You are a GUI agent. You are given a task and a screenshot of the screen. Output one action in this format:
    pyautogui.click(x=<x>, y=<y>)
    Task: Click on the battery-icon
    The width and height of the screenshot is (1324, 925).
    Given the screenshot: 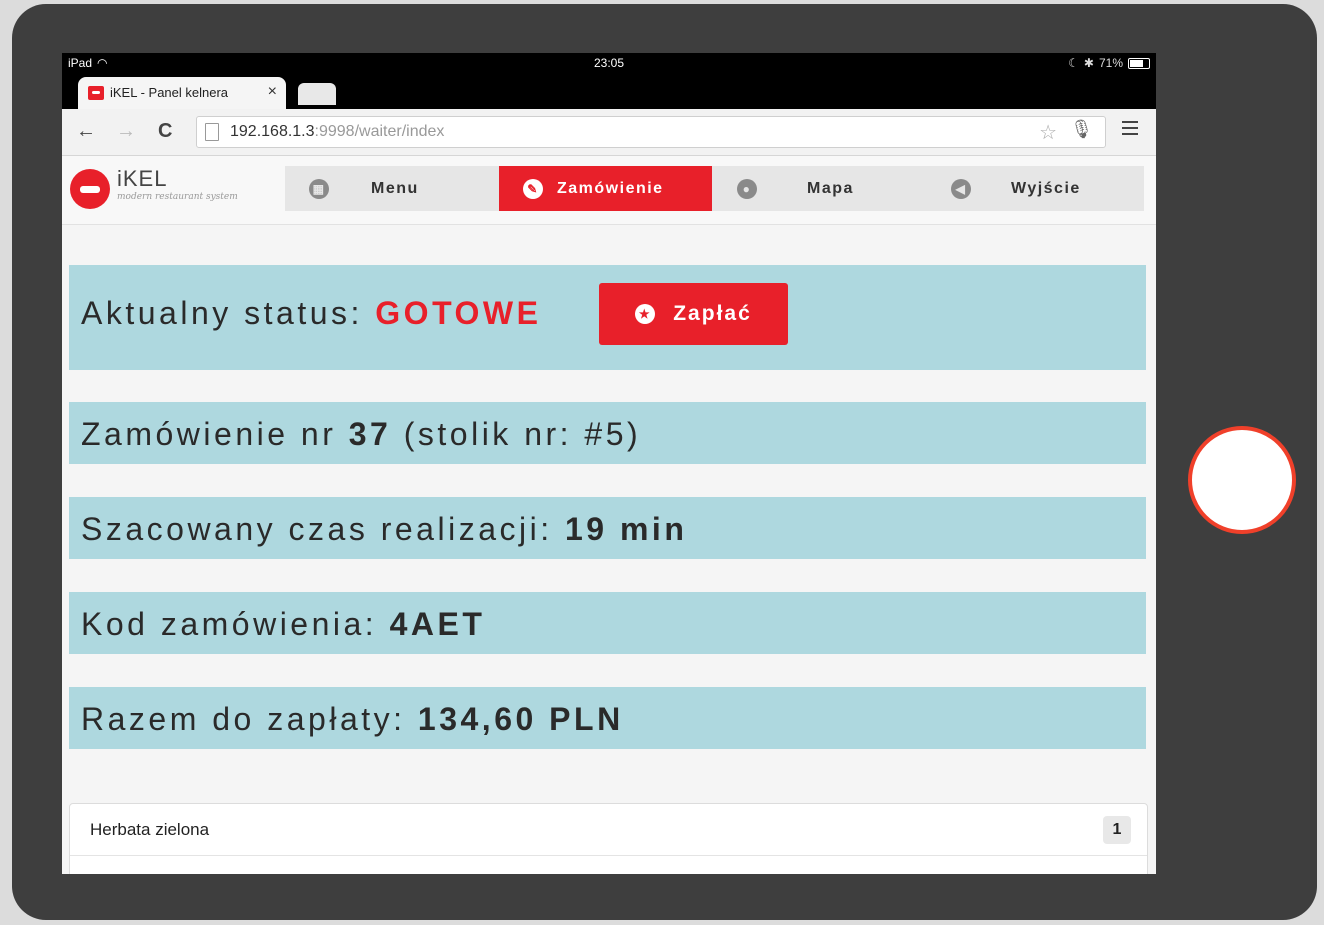 What is the action you would take?
    pyautogui.click(x=1139, y=63)
    